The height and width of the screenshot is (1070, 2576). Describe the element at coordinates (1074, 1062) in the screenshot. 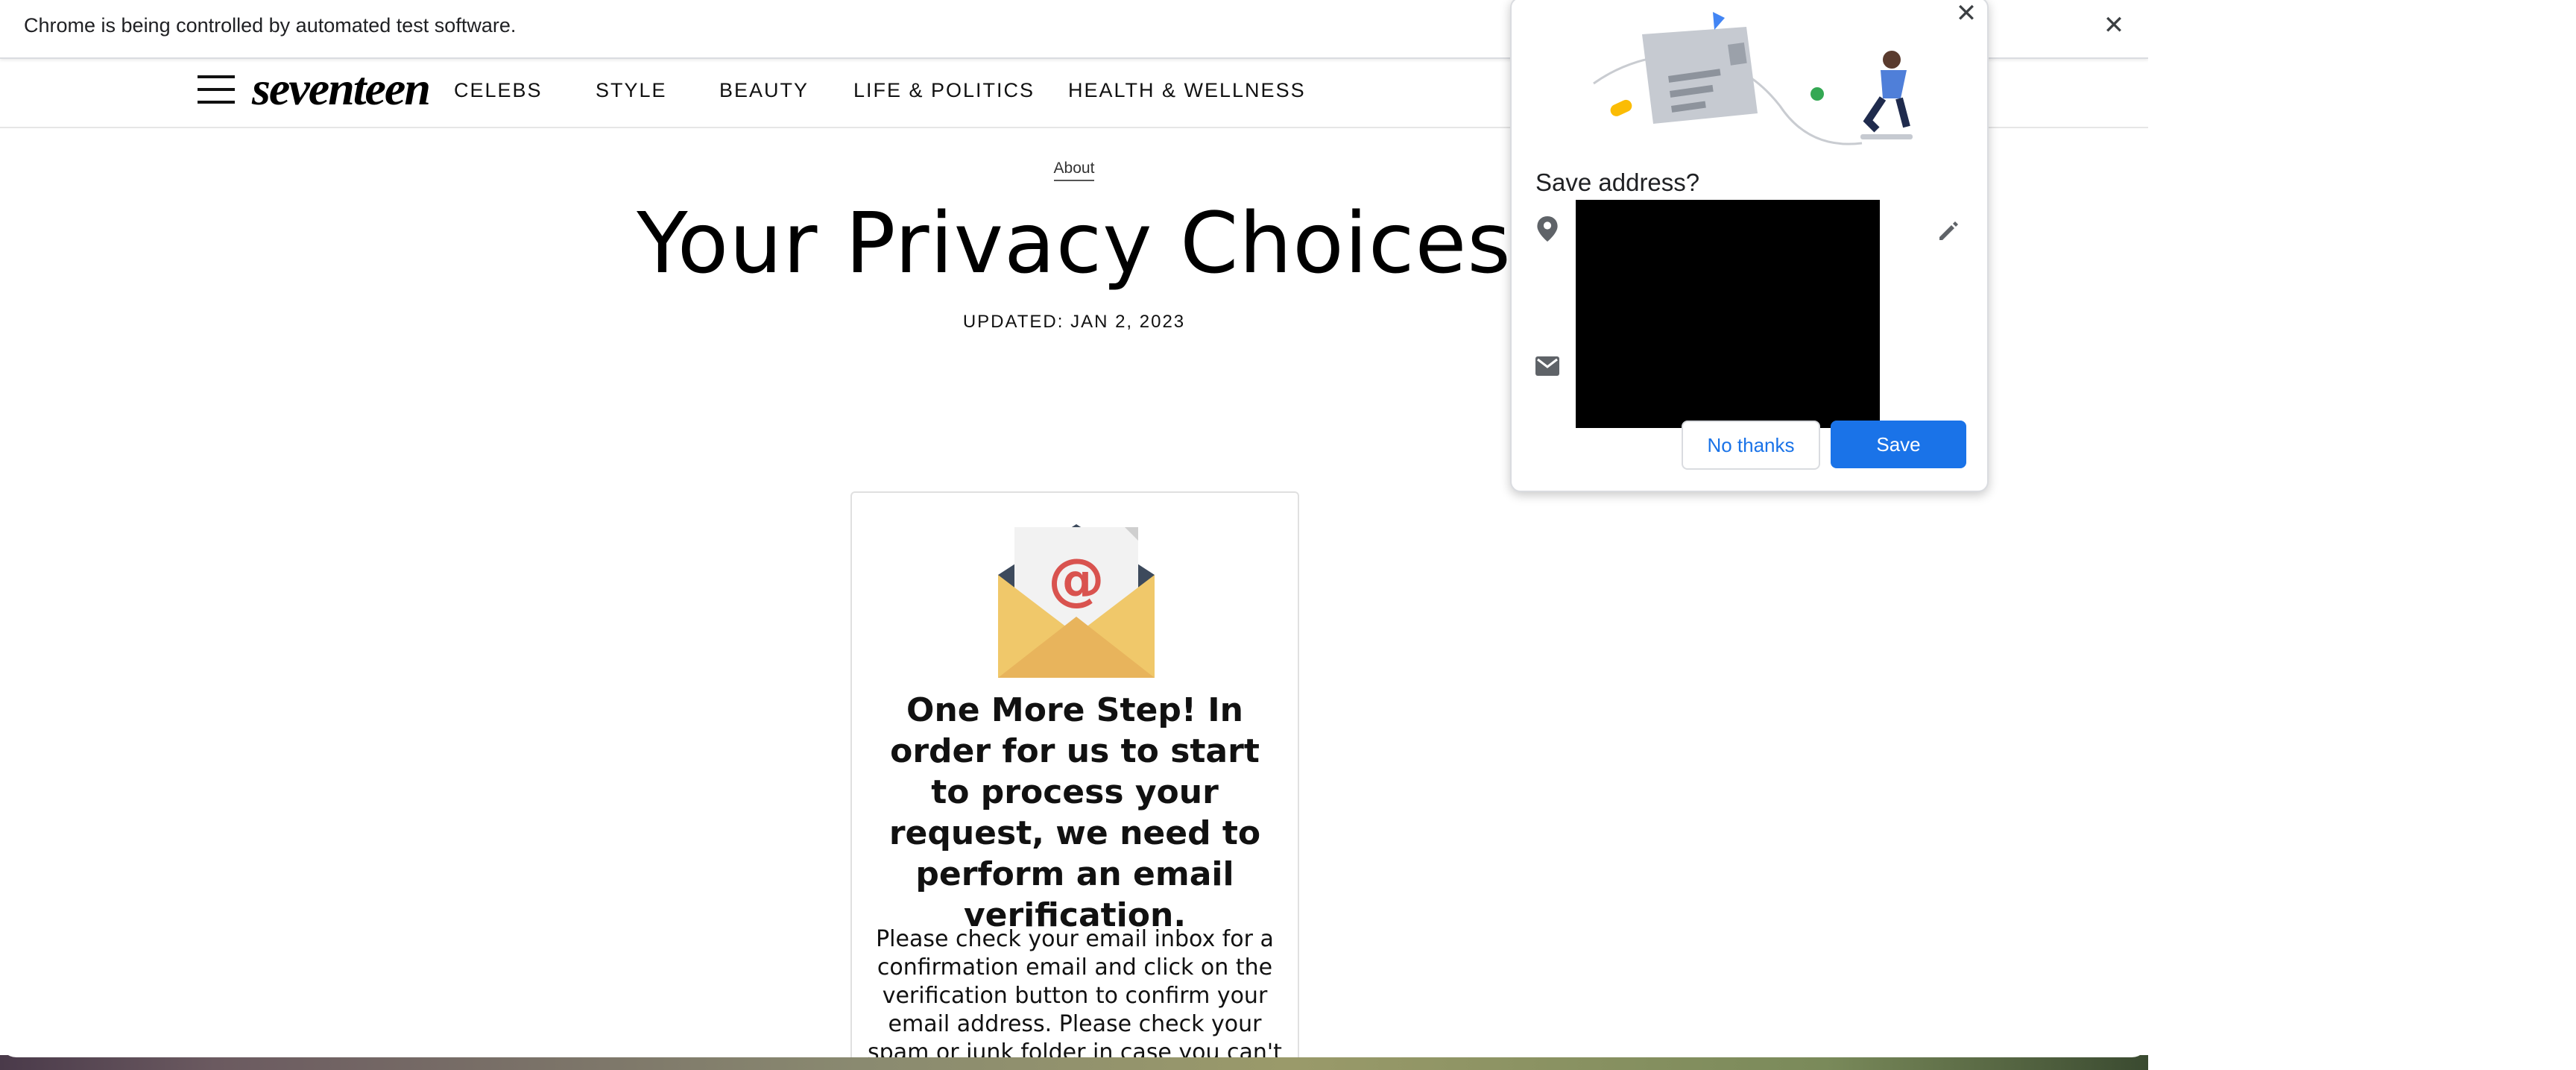

I see `desktop-wallpaper-strip` at that location.